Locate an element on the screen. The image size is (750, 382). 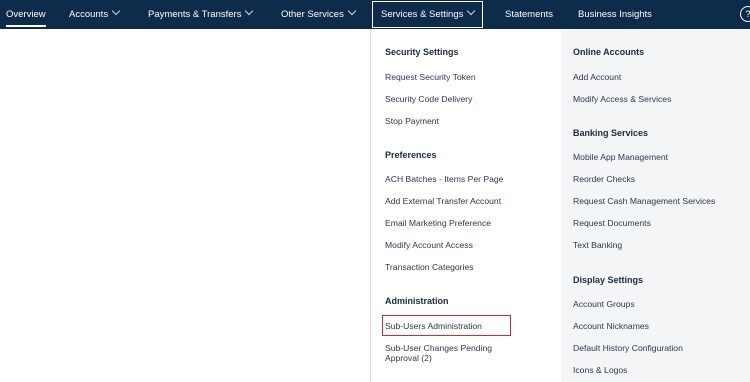
nav-accounts: Accounts is located at coordinates (95, 14).